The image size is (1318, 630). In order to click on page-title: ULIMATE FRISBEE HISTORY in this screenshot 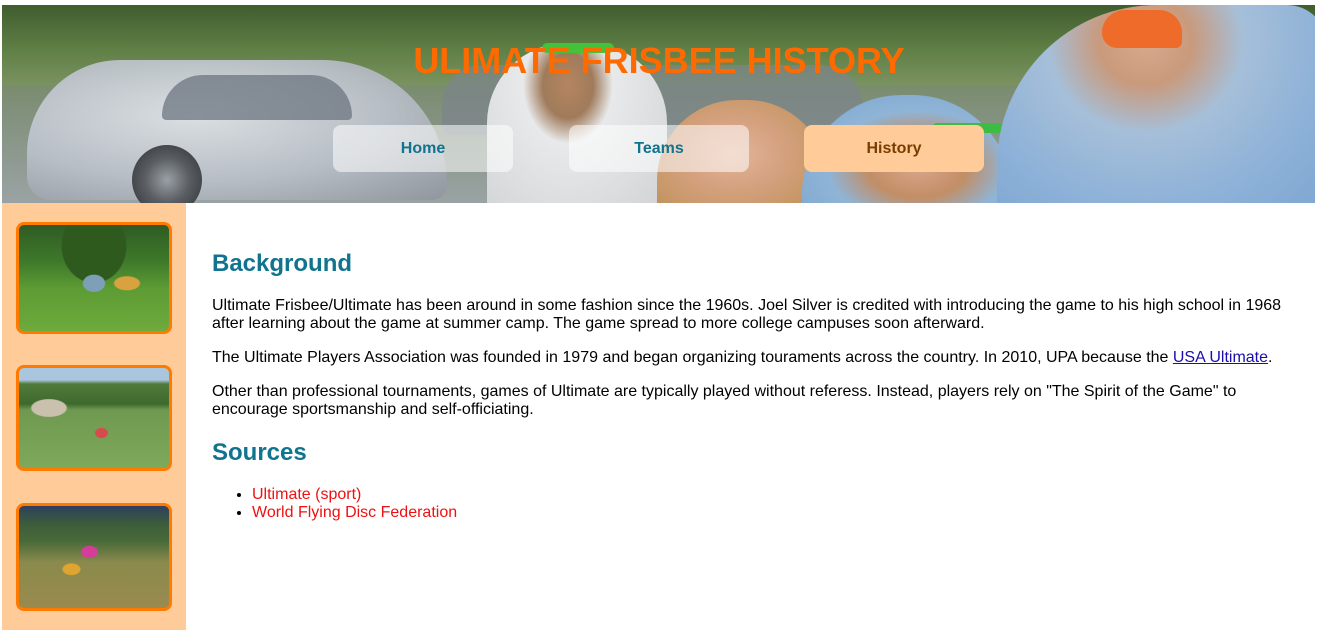, I will do `click(659, 60)`.